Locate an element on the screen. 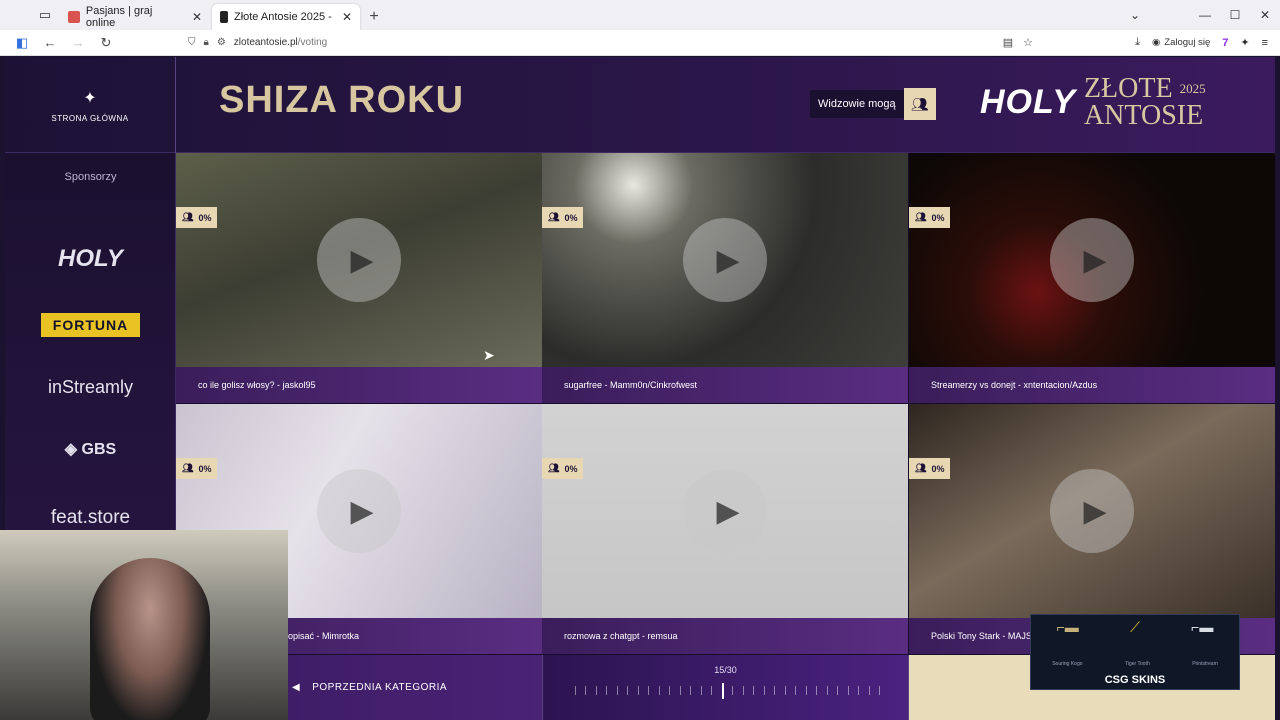 The height and width of the screenshot is (720, 1280). clip-card: 👥︎ 0% ▶ sugarfree - Mamm0n/Cinkrofwest is located at coordinates (725, 278).